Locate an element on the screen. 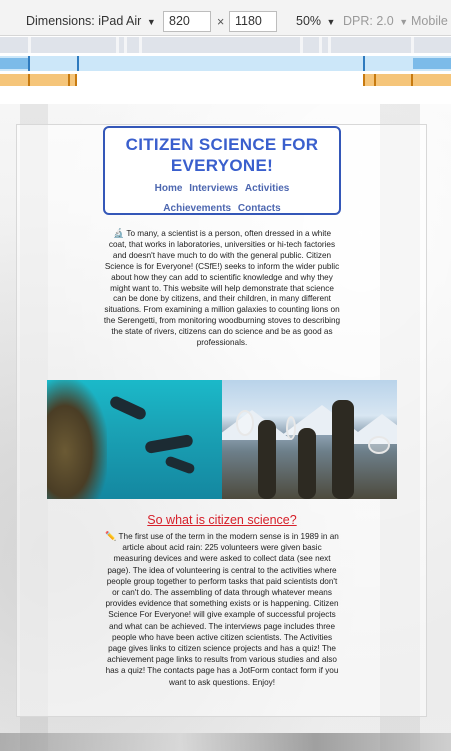 This screenshot has height=751, width=451. zoom-select: 50% ▼ is located at coordinates (315, 21).